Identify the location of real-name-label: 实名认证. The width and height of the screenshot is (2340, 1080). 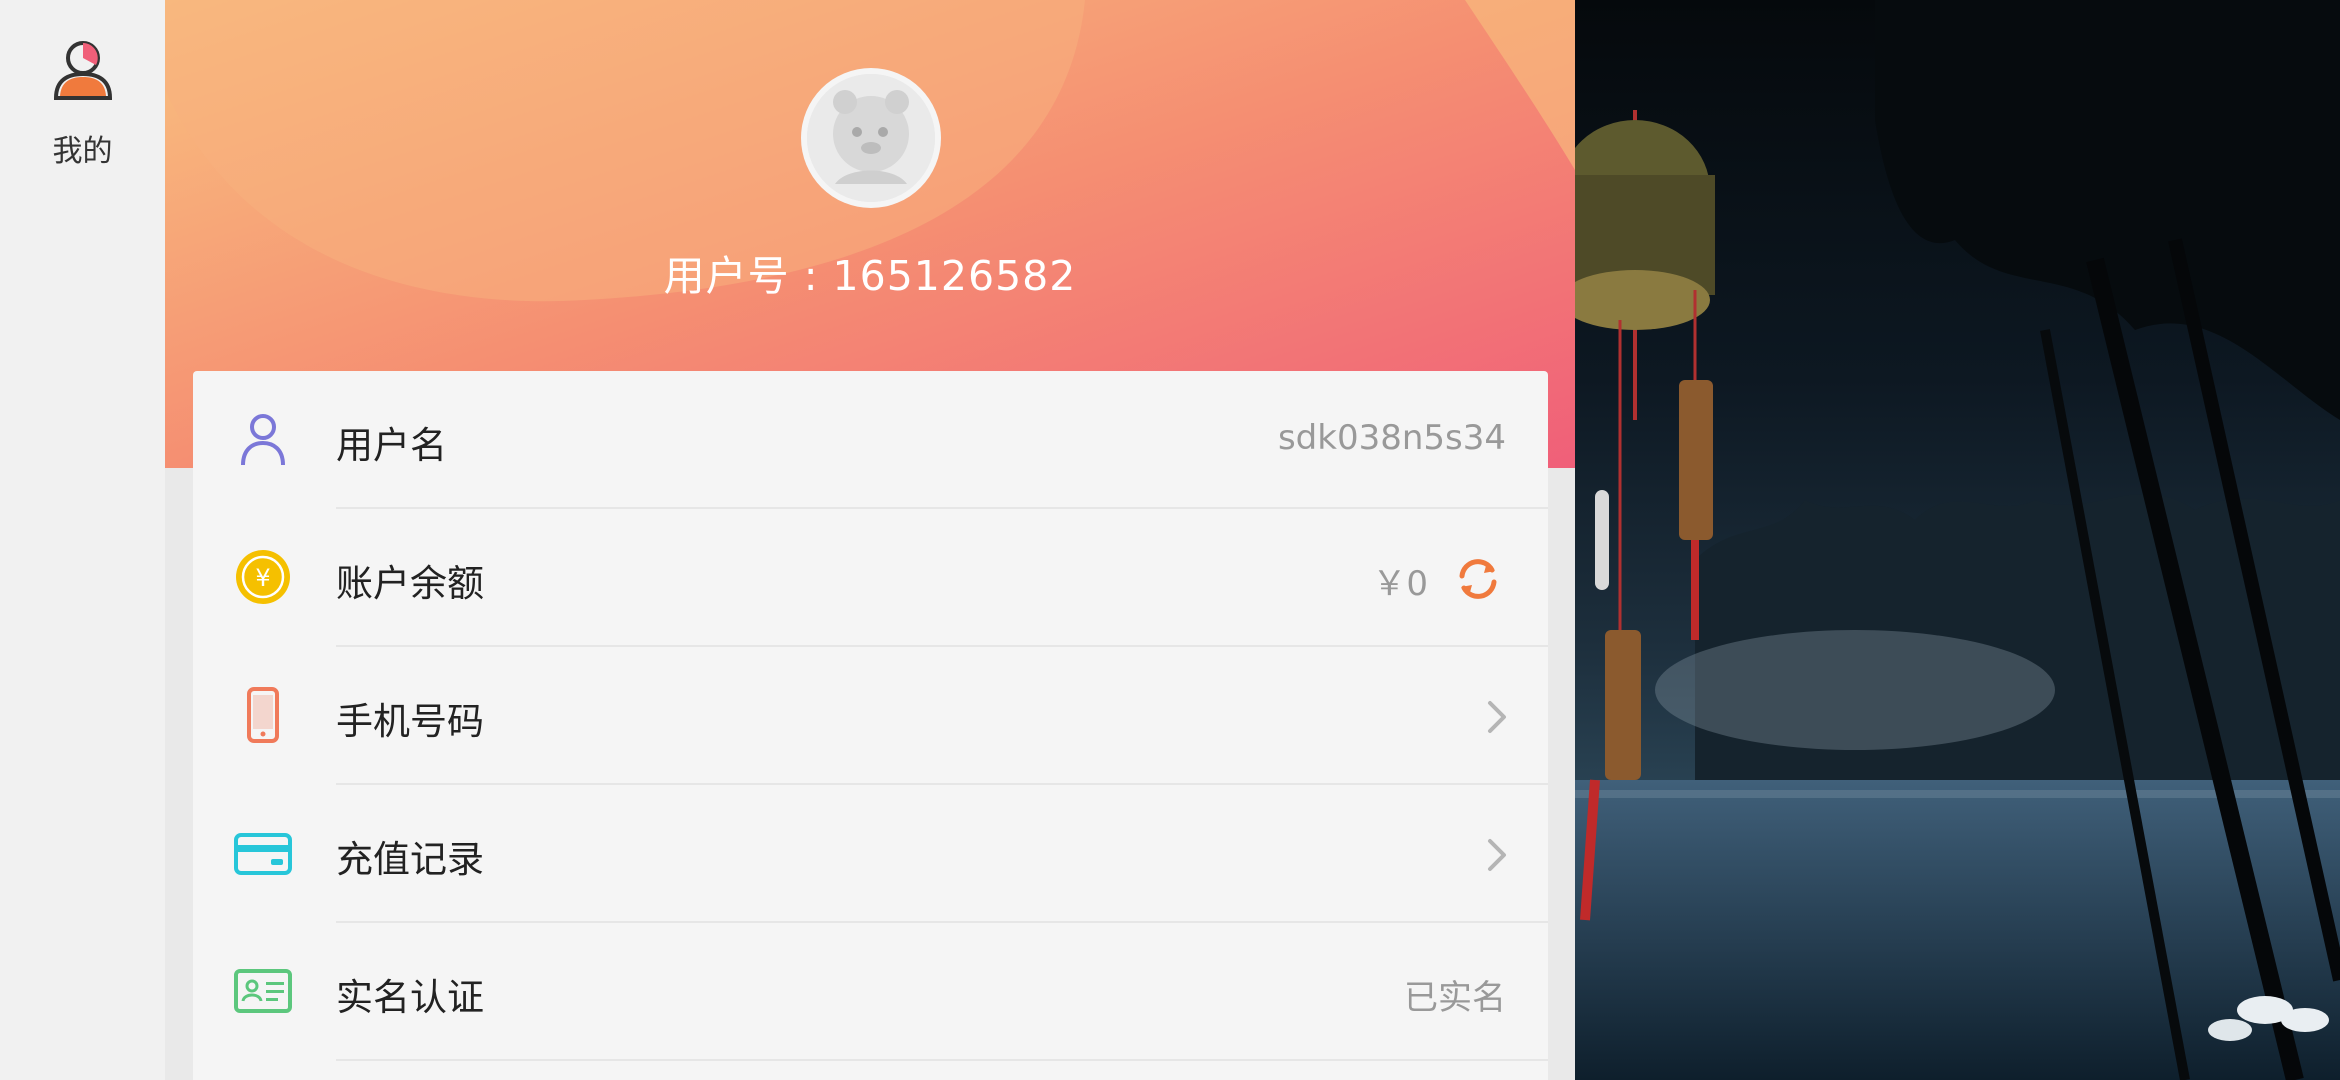
(410, 997).